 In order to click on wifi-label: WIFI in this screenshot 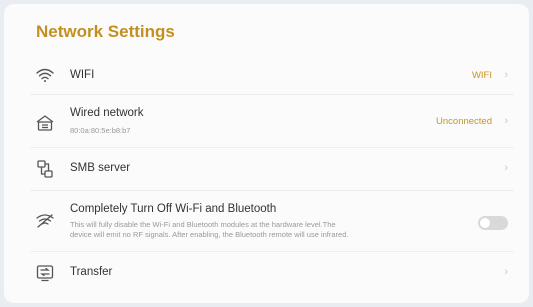, I will do `click(82, 75)`.